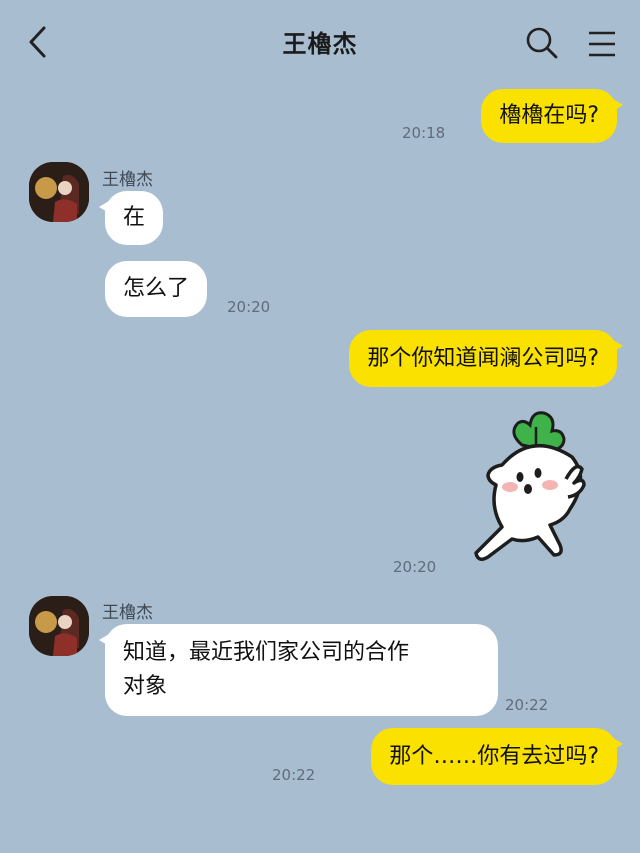 Image resolution: width=640 pixels, height=853 pixels. I want to click on message-text: 櫓櫓在吗?, so click(549, 115).